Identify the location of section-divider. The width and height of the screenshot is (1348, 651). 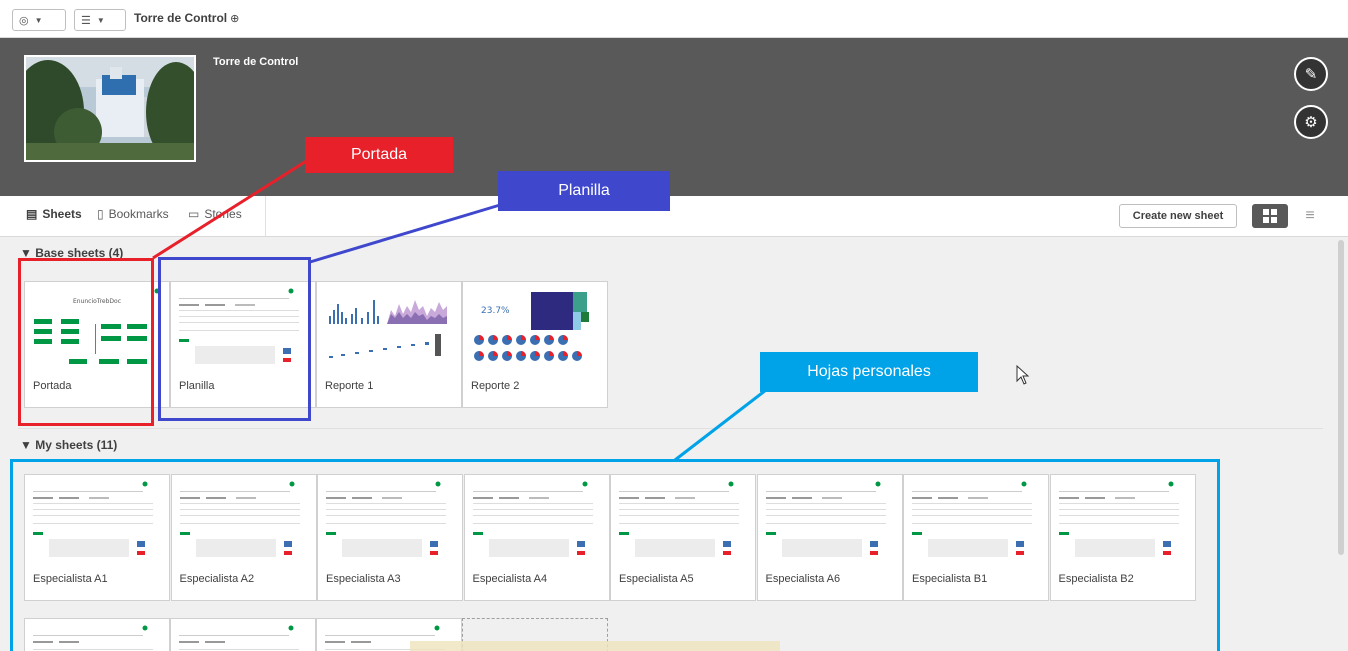
(670, 428).